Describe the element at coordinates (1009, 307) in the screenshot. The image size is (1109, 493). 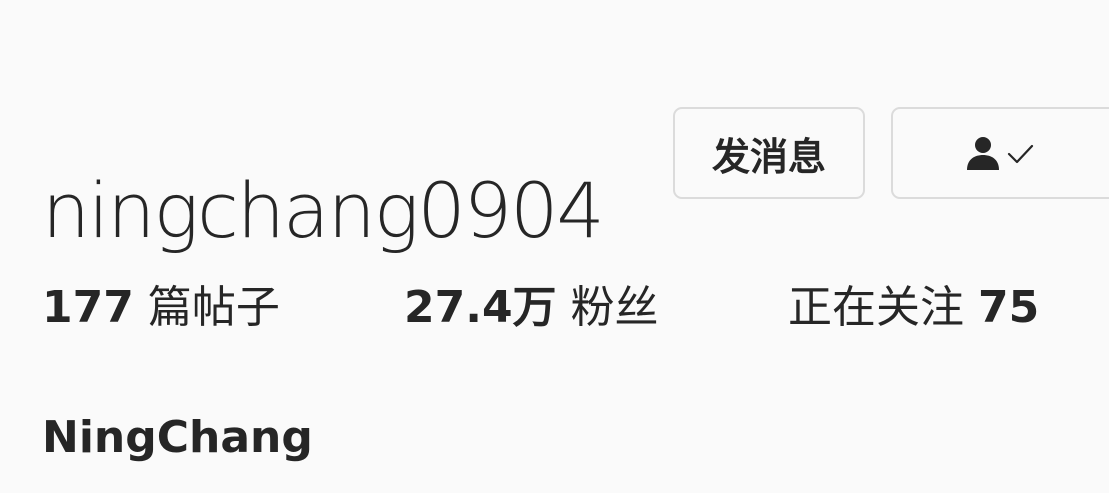
I see `following-count: 75` at that location.